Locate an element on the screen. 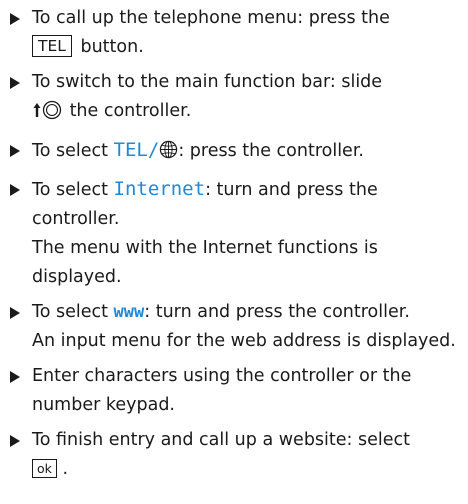  tel-button-key: TEL is located at coordinates (52, 46).